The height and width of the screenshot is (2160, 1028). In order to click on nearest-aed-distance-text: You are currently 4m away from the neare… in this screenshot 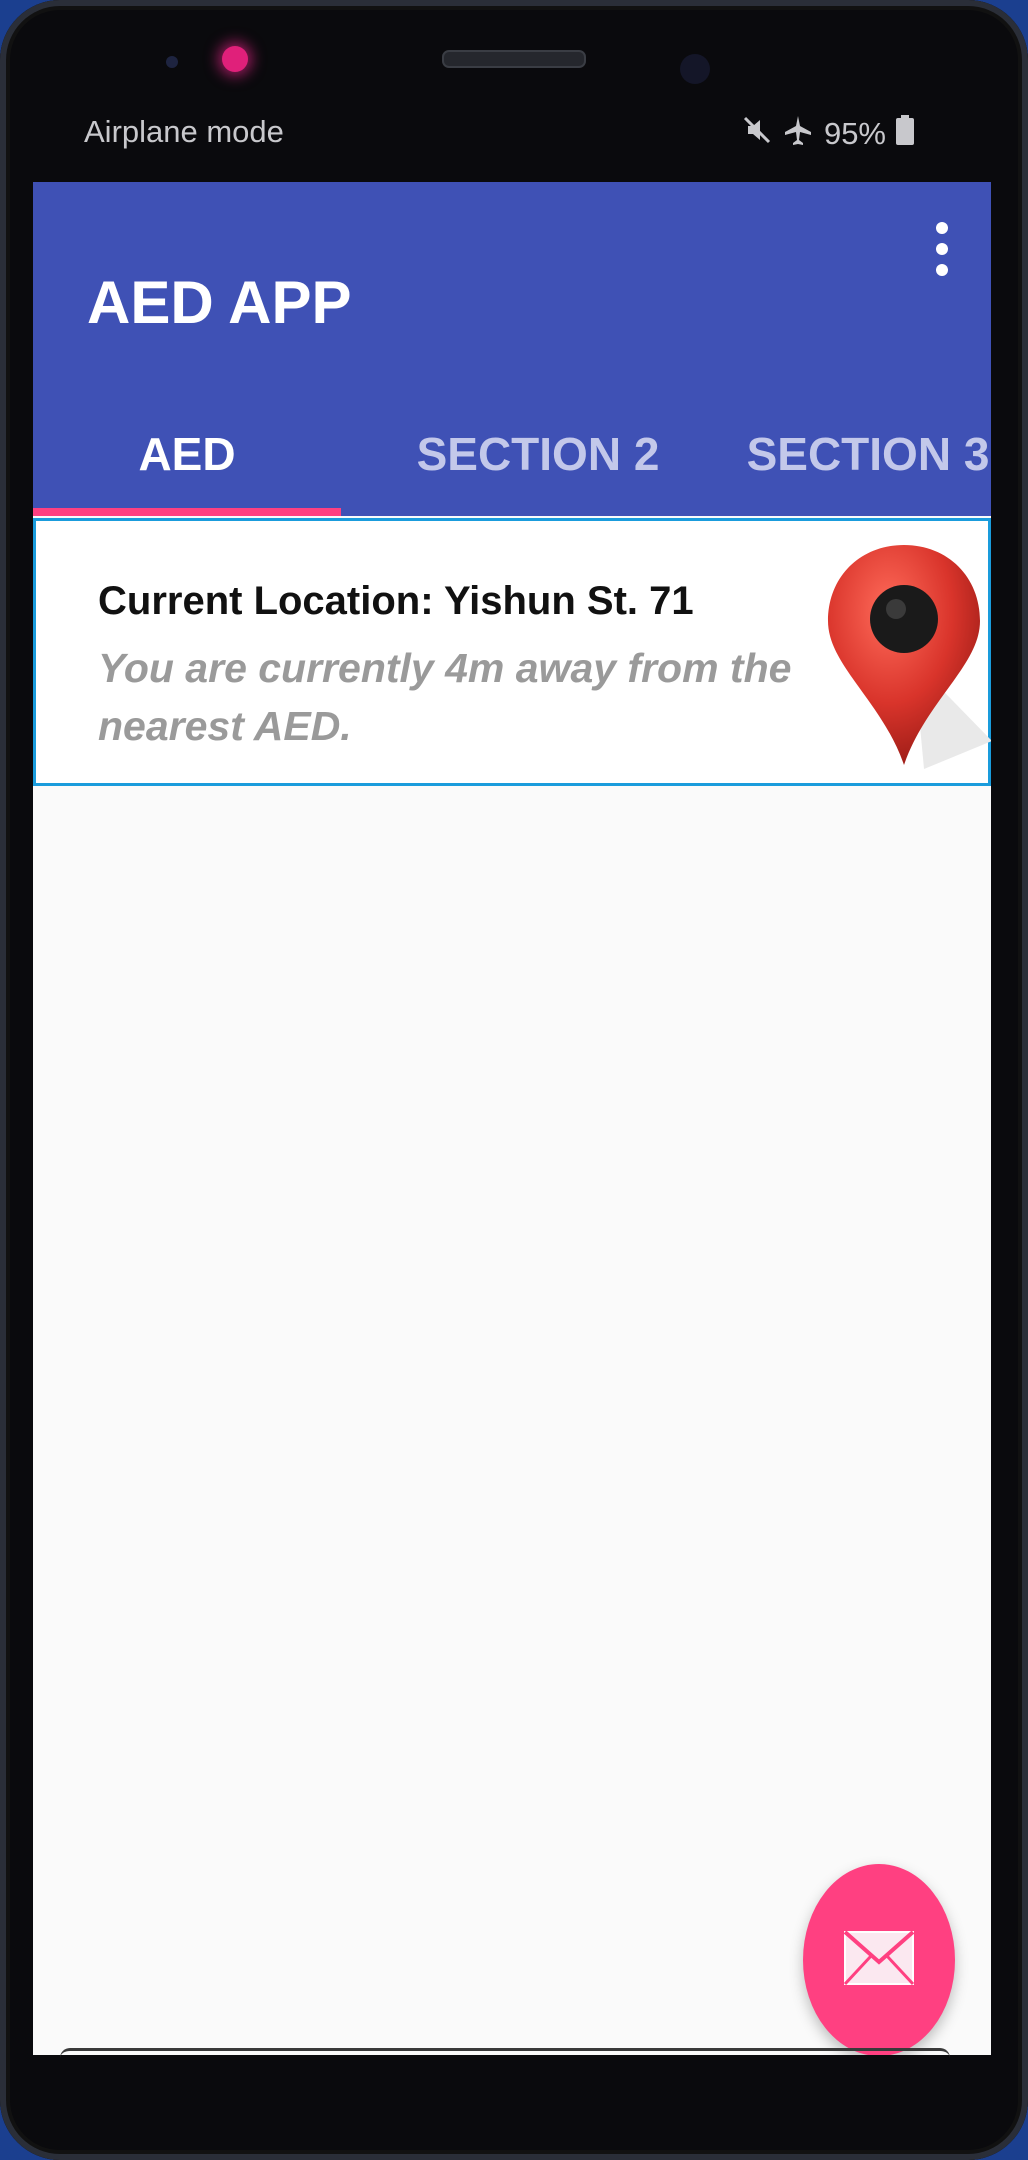, I will do `click(445, 697)`.